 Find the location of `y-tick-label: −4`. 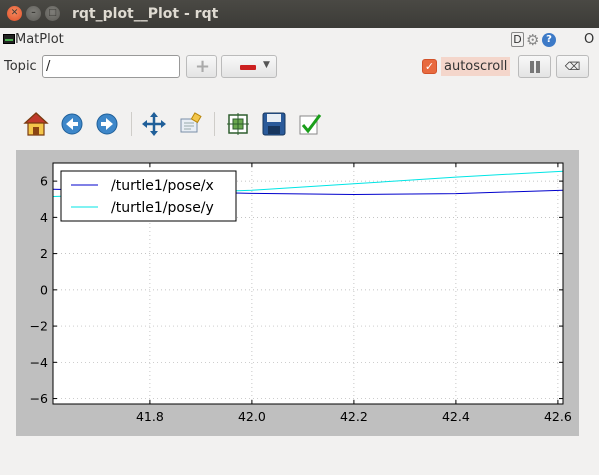

y-tick-label: −4 is located at coordinates (39, 362).